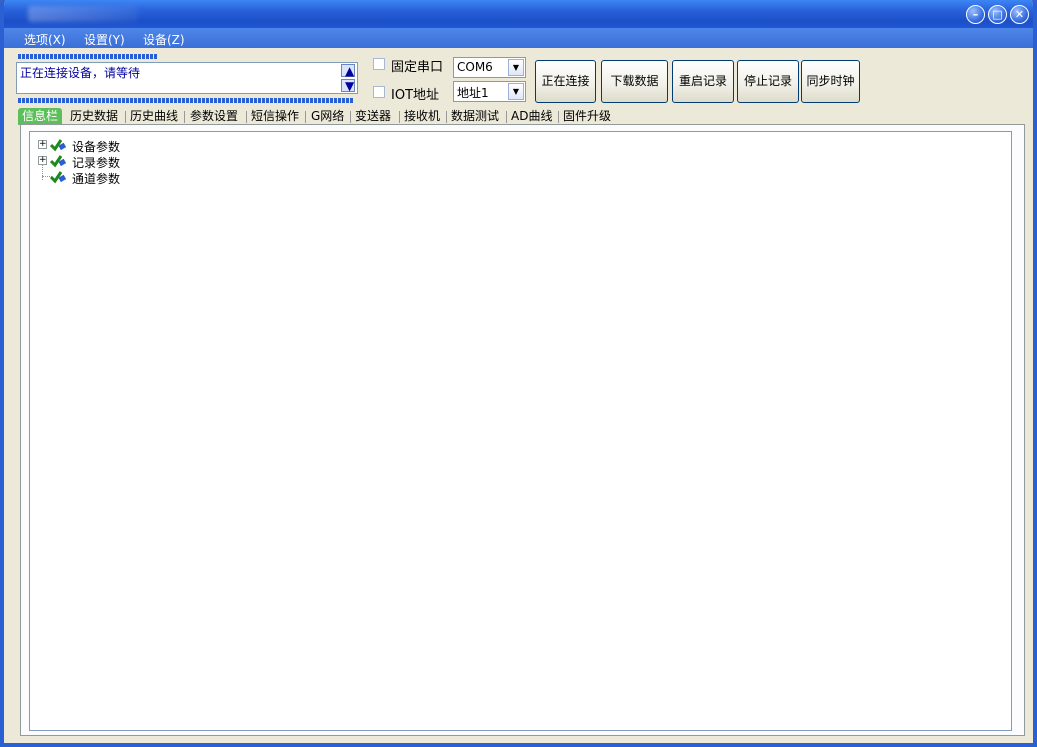  I want to click on tab-history-curve: 历史曲线, so click(154, 116).